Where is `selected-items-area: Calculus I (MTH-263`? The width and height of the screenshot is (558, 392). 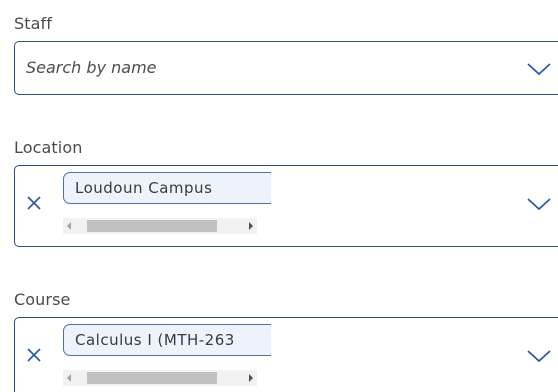 selected-items-area: Calculus I (MTH-263 is located at coordinates (167, 356).